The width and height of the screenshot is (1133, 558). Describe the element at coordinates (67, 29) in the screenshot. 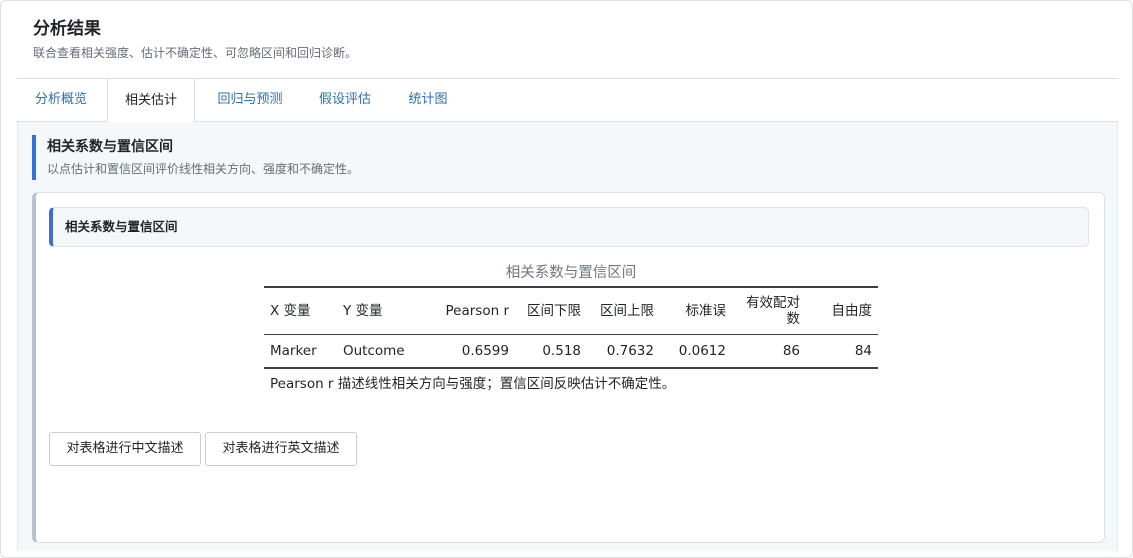

I see `page-title: 分析结果` at that location.